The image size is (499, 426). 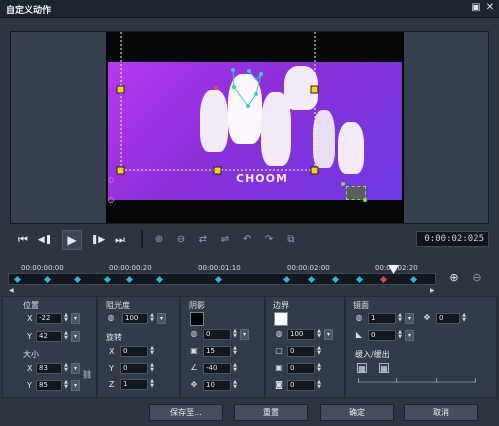 I want to click on move-right-keyframe-icon: ↷, so click(x=269, y=240).